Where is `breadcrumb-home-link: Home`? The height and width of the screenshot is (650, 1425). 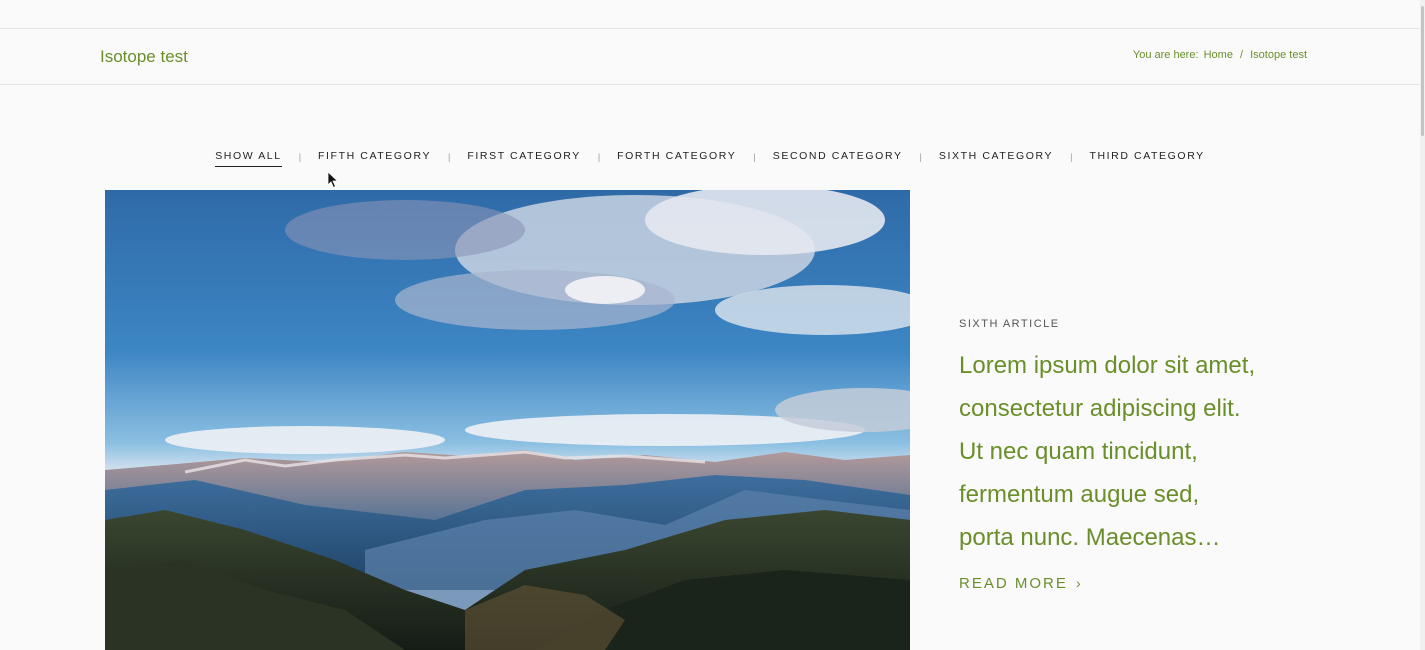 breadcrumb-home-link: Home is located at coordinates (1218, 55).